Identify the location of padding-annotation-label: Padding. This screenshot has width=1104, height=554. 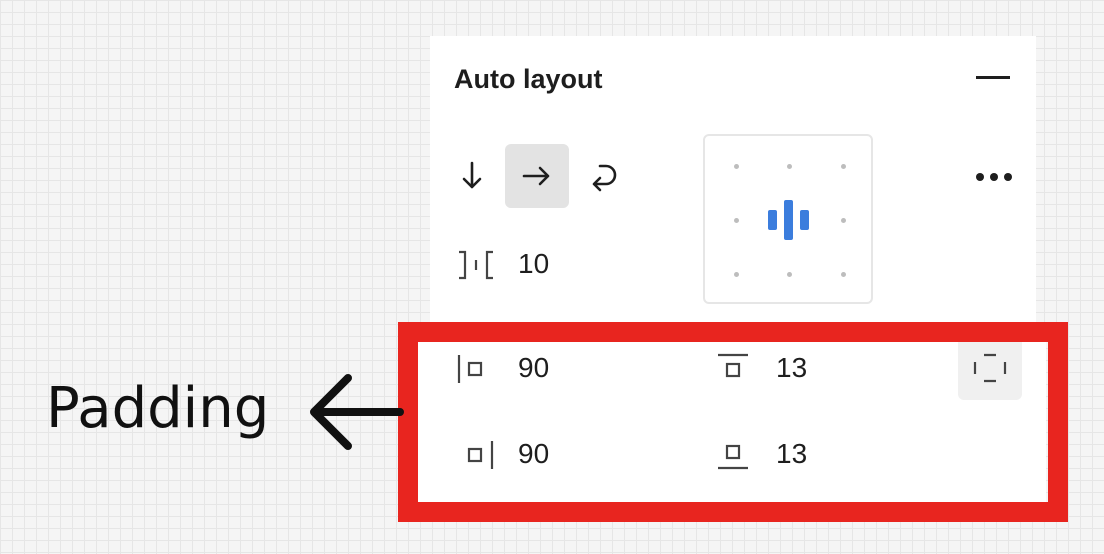
(158, 408).